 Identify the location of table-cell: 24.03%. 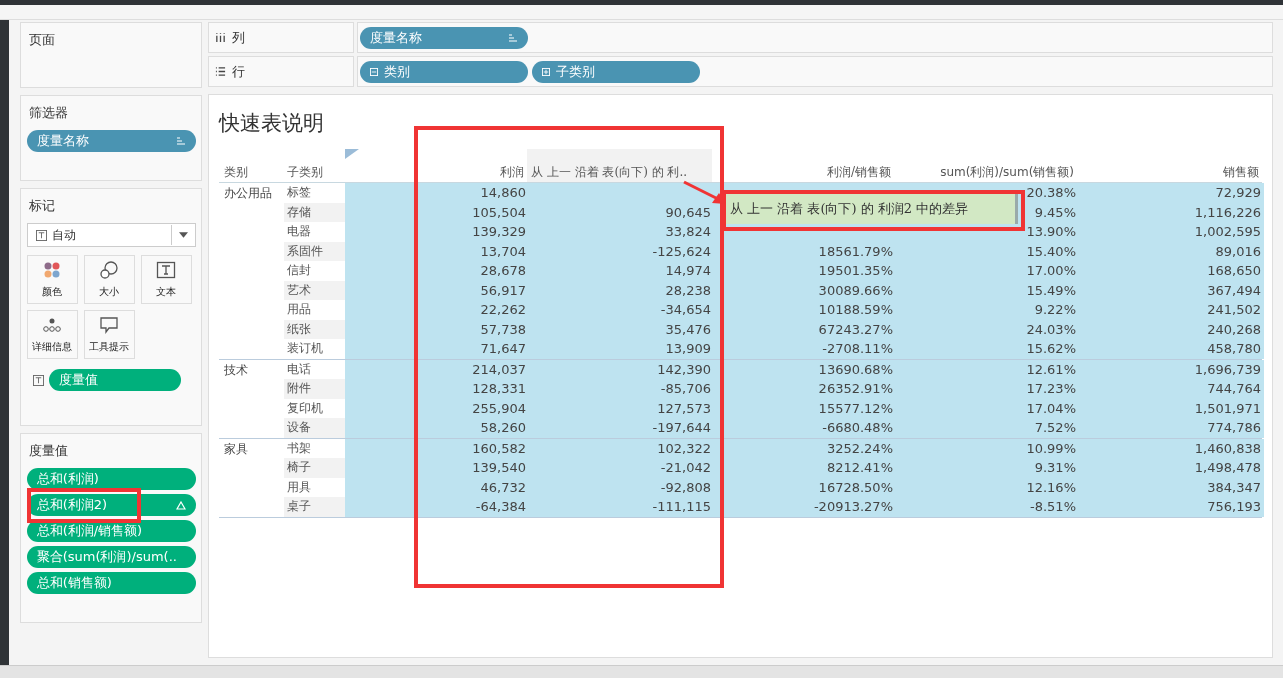
(1051, 329).